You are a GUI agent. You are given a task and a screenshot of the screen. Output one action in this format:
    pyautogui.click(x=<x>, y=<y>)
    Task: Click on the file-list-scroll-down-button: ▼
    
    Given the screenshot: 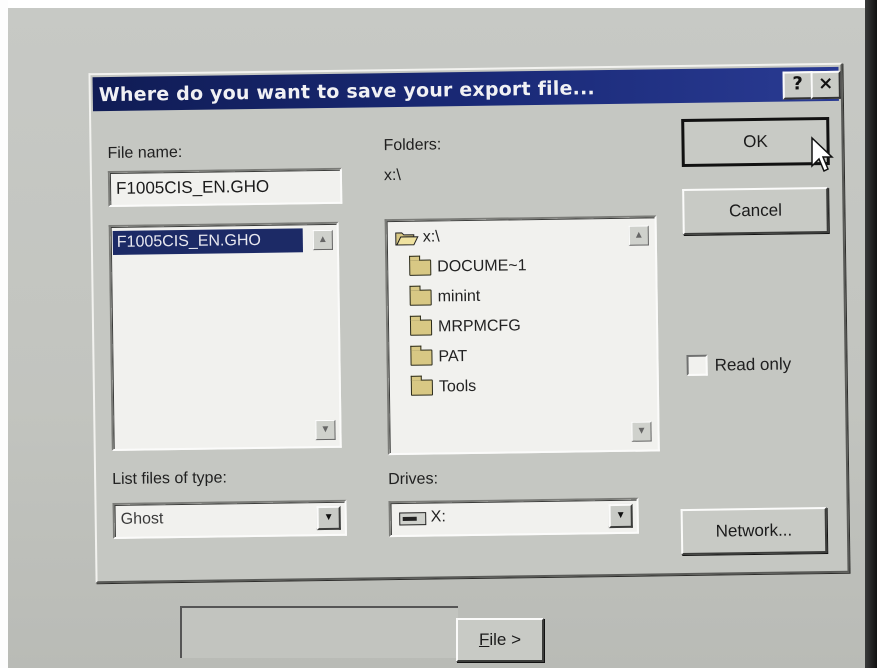 What is the action you would take?
    pyautogui.click(x=325, y=430)
    